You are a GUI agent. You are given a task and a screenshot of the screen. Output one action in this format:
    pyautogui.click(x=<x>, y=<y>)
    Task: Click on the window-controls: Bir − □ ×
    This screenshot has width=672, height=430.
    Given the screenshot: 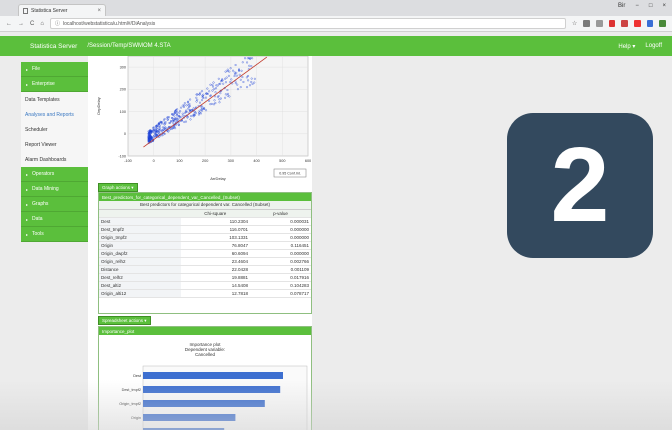 What is the action you would take?
    pyautogui.click(x=642, y=6)
    